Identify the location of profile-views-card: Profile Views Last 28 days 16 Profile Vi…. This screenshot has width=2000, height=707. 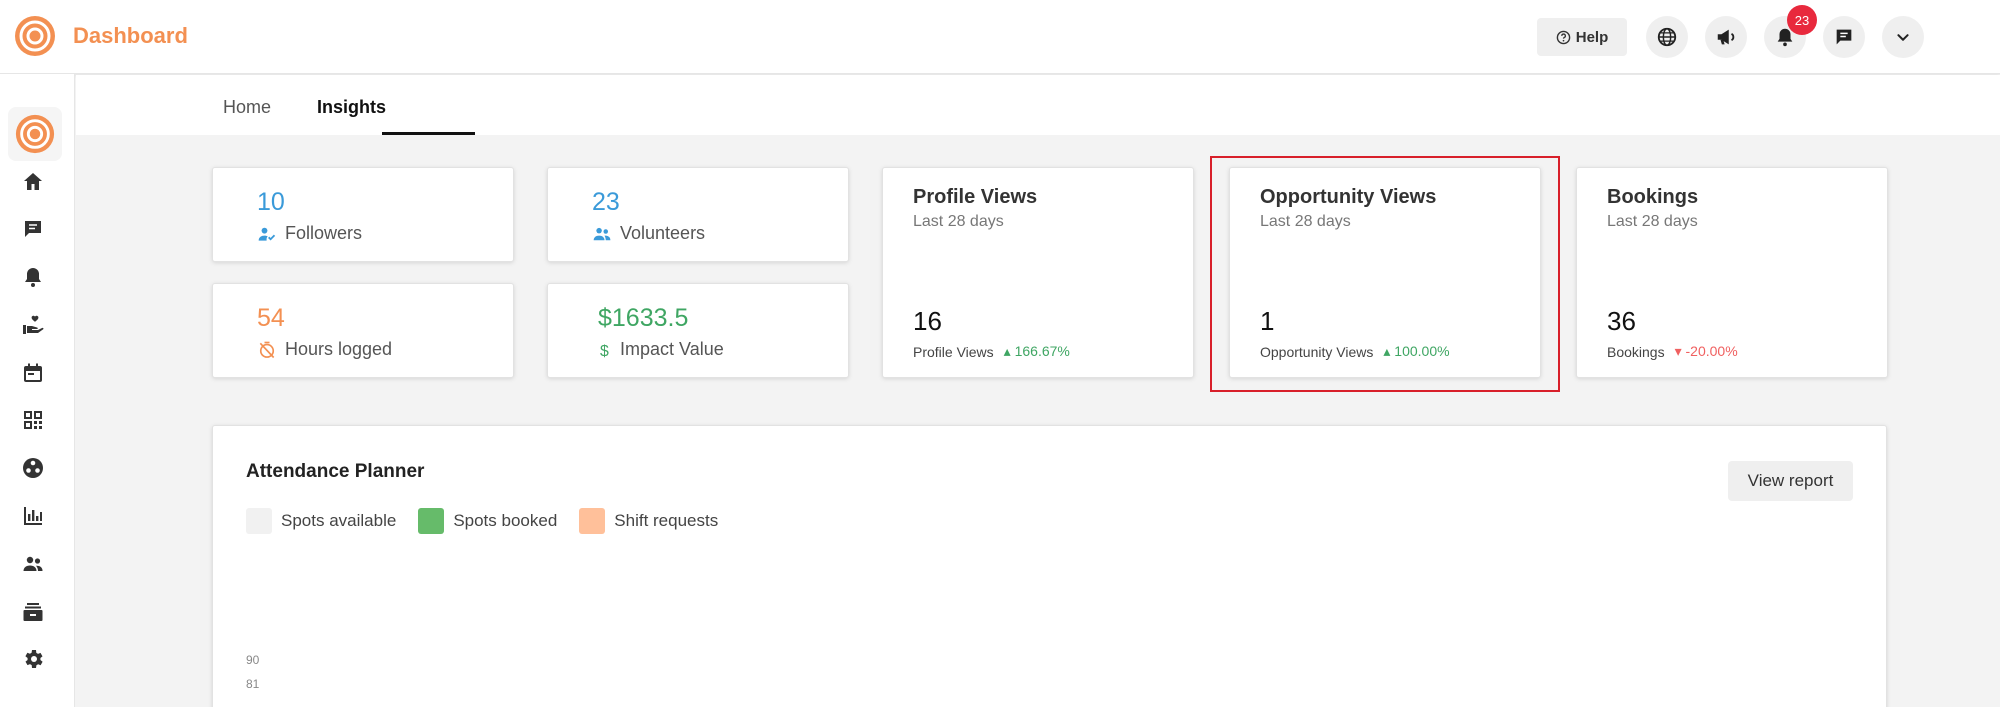
(1038, 272).